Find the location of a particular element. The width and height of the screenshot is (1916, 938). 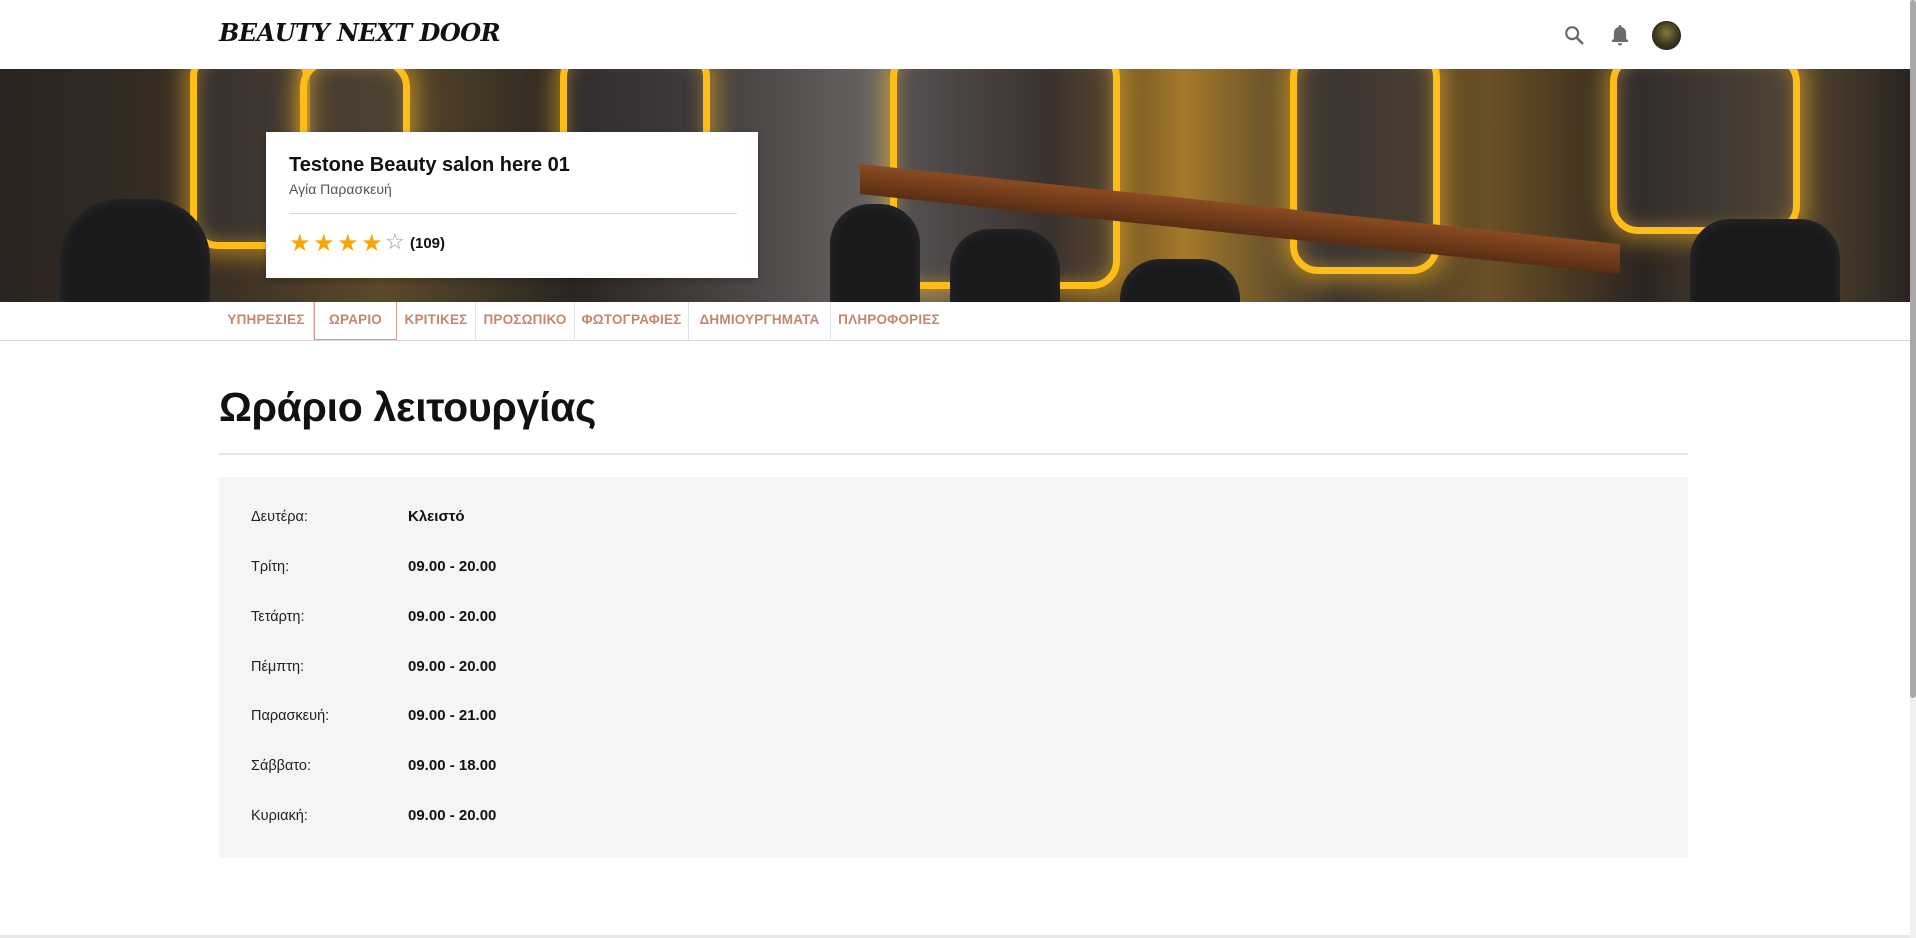

hours-value: Κλειστό is located at coordinates (436, 516).